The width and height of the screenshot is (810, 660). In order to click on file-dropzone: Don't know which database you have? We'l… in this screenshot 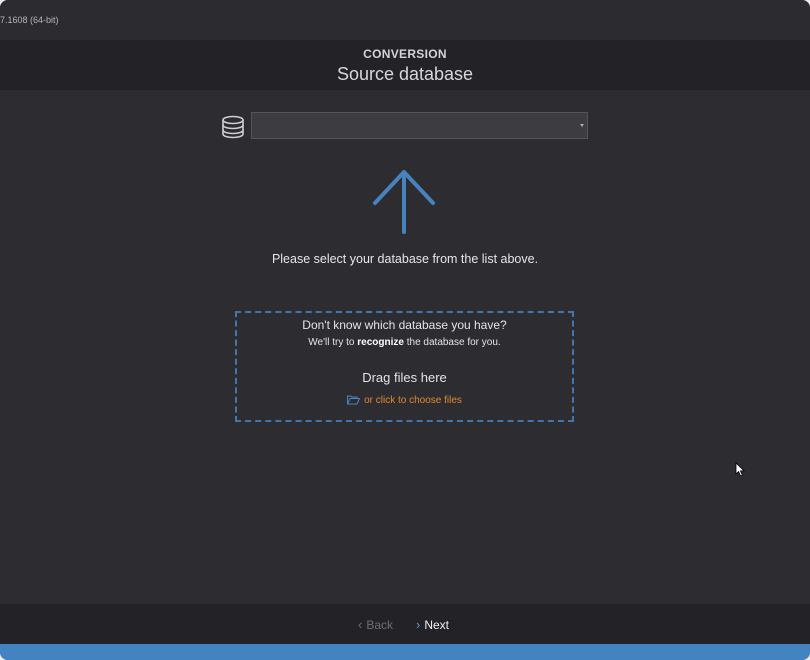, I will do `click(404, 366)`.